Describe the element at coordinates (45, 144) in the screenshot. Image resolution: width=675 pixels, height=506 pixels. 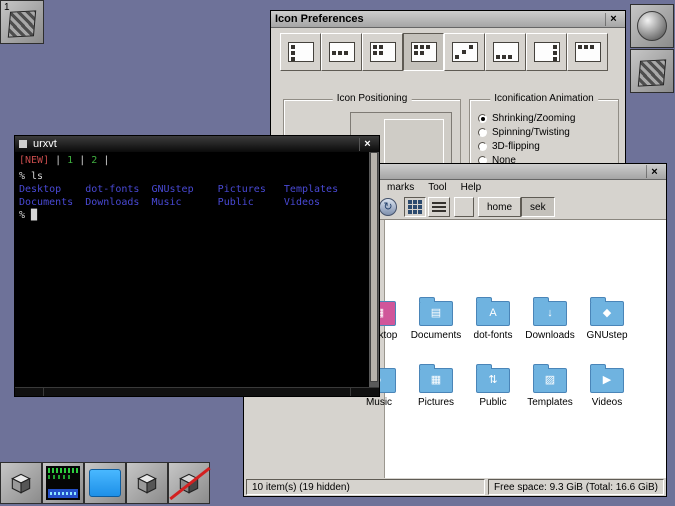
I see `terminal-title: urxvt` at that location.